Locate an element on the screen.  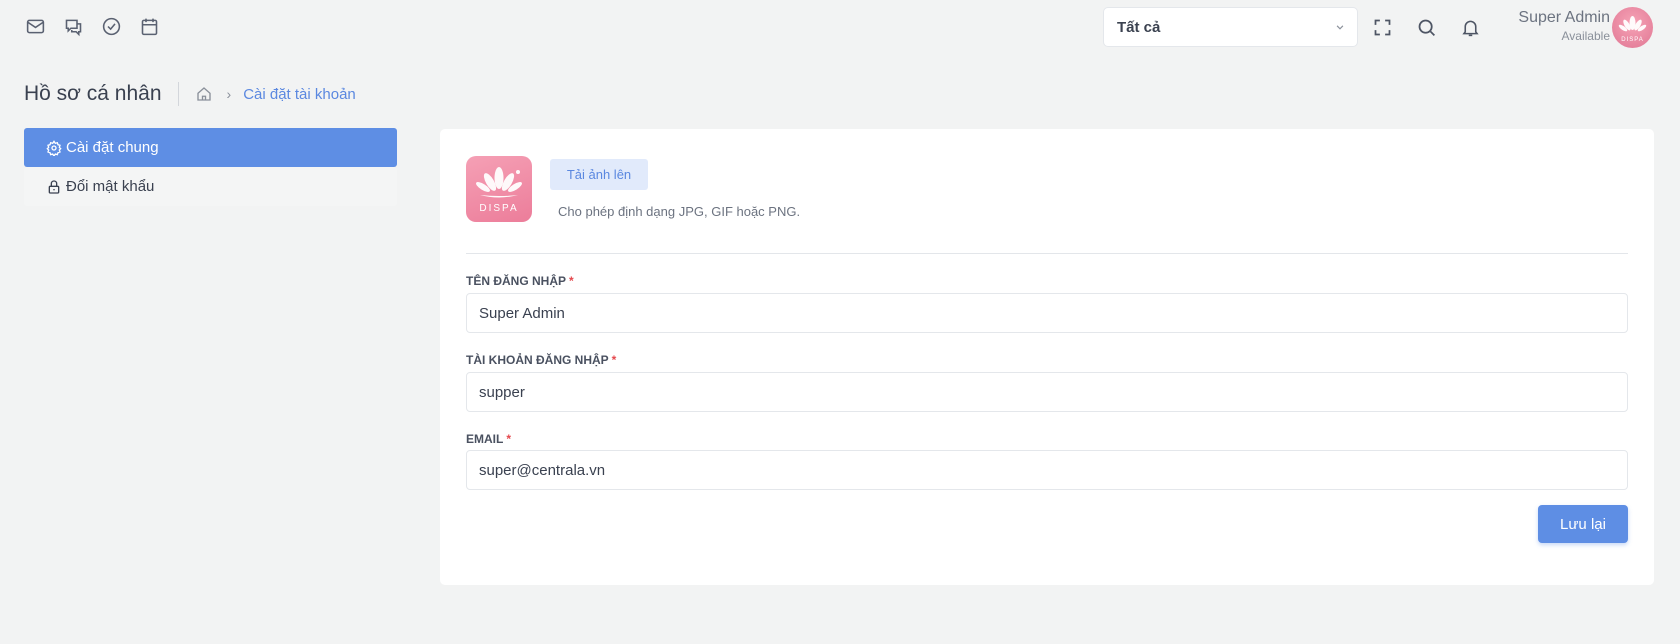
email-field is located at coordinates (1047, 470).